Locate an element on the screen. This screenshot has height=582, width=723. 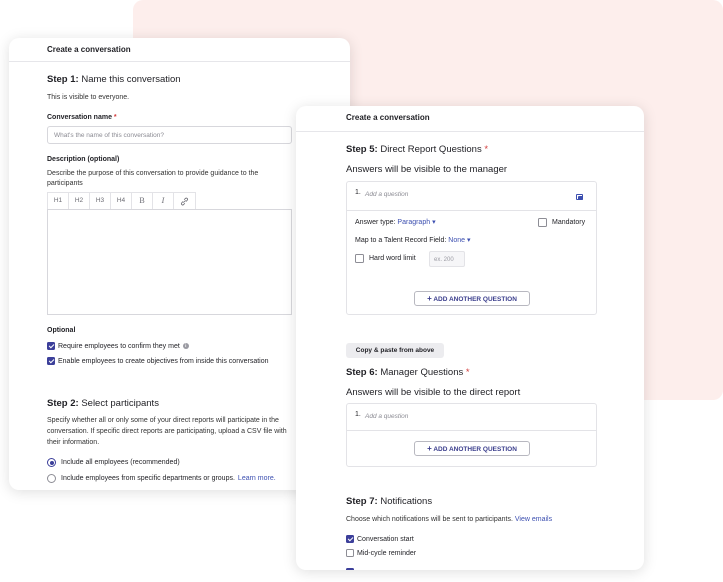
require-confirm-label: Require employees to confirm they met is located at coordinates (119, 346).